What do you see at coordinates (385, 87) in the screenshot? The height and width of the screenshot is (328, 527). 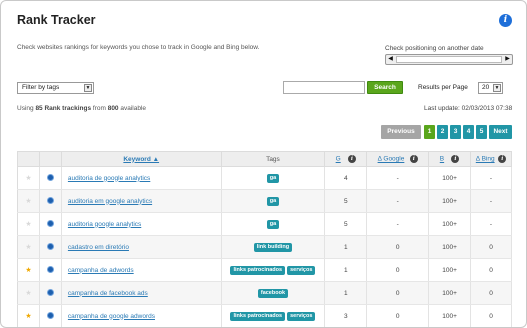 I see `search-button: Search` at bounding box center [385, 87].